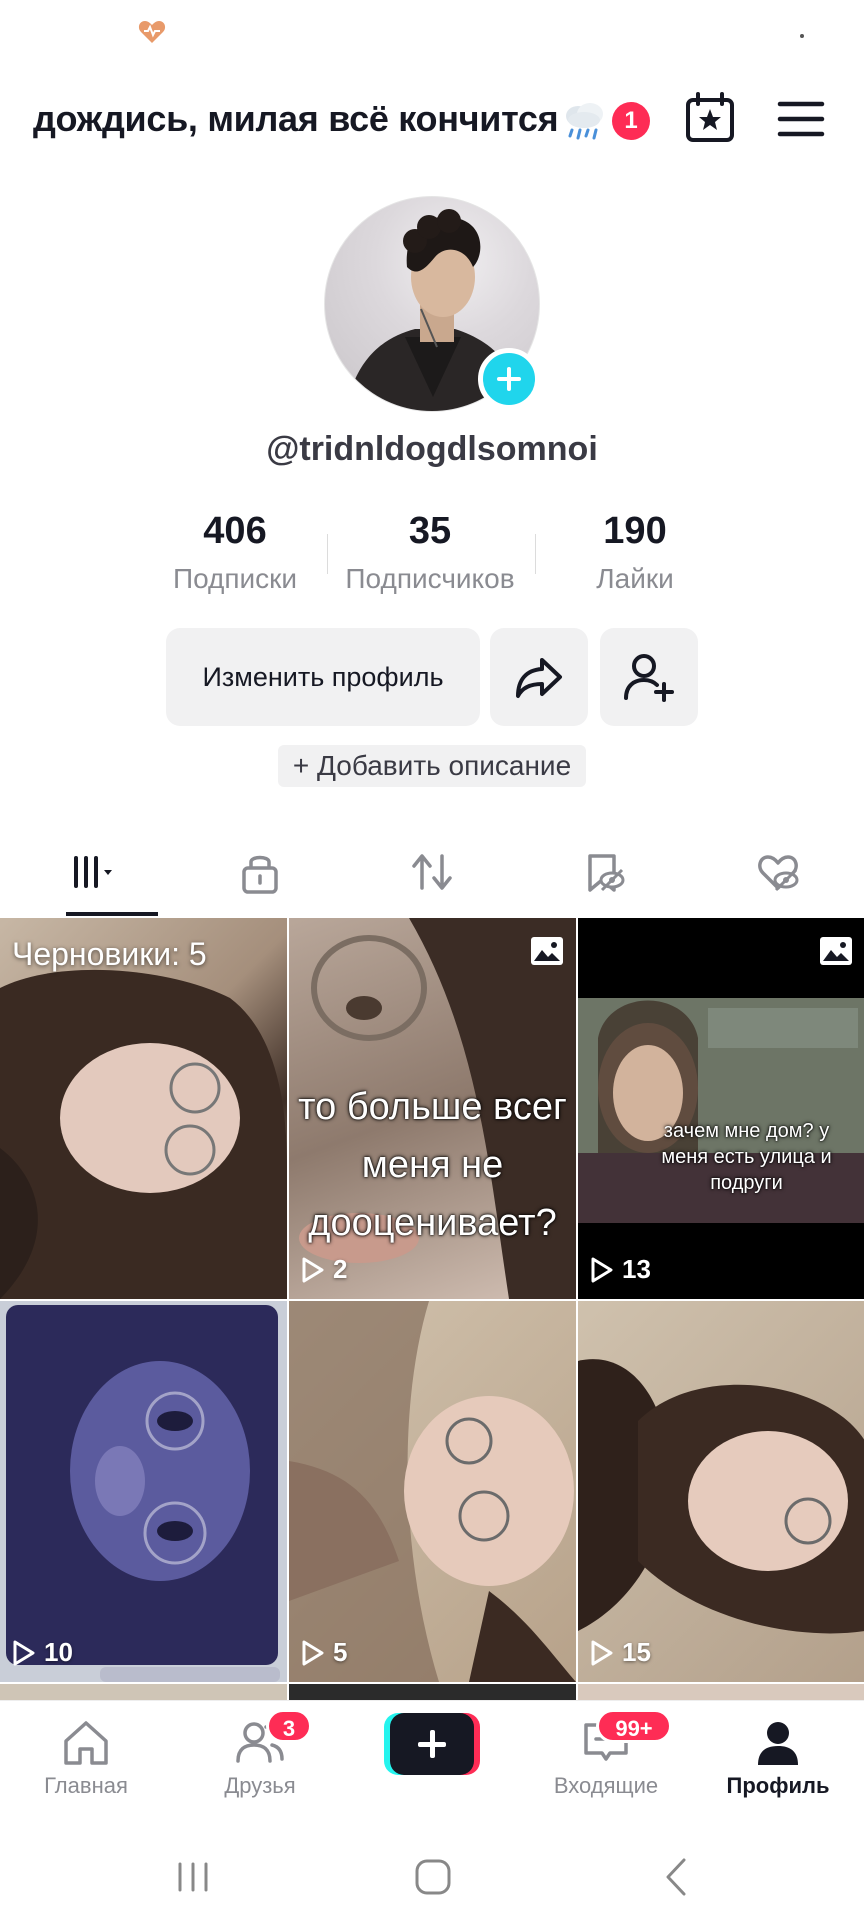  I want to click on bookmark-hidden-icon, so click(606, 873).